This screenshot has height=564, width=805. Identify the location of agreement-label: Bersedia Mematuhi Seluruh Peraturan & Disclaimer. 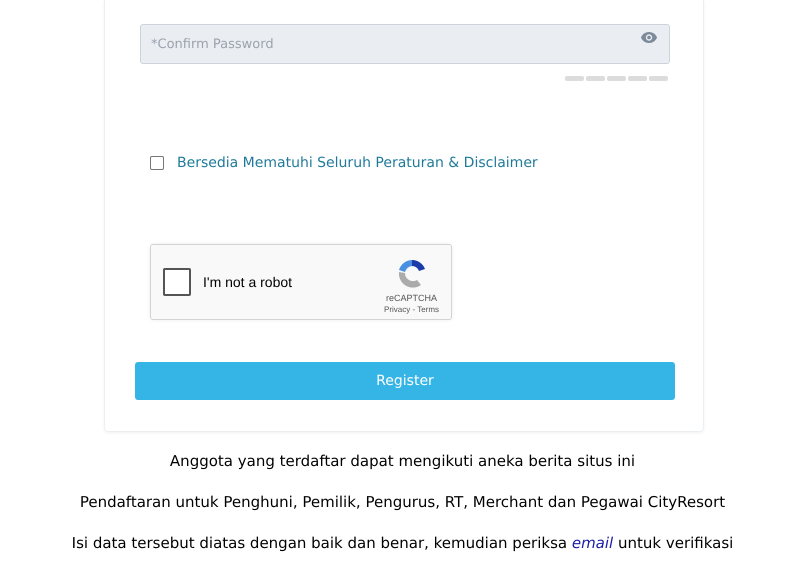
(357, 163).